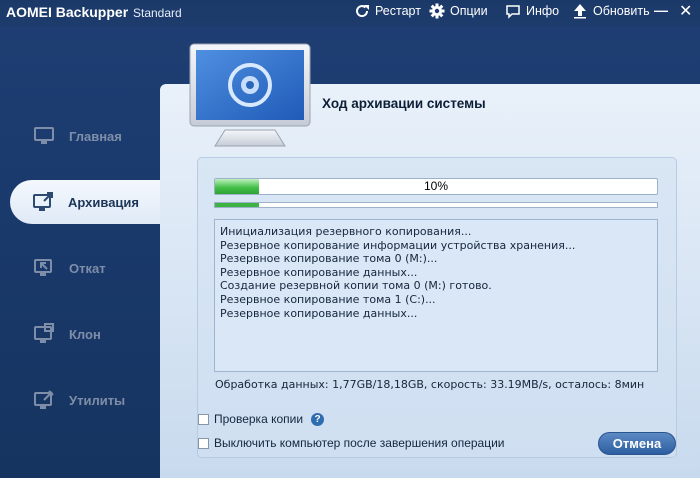 The width and height of the screenshot is (700, 478). Describe the element at coordinates (398, 11) in the screenshot. I see `restart-label: Рестарт` at that location.